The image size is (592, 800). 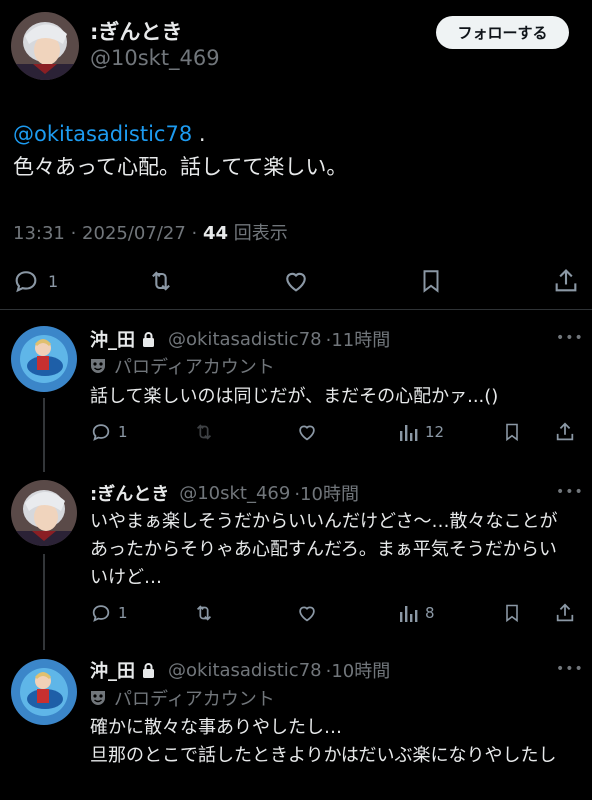 I want to click on reply-text: 話して楽しいのは同じだが、まだその心配かァ...(), so click(x=294, y=396).